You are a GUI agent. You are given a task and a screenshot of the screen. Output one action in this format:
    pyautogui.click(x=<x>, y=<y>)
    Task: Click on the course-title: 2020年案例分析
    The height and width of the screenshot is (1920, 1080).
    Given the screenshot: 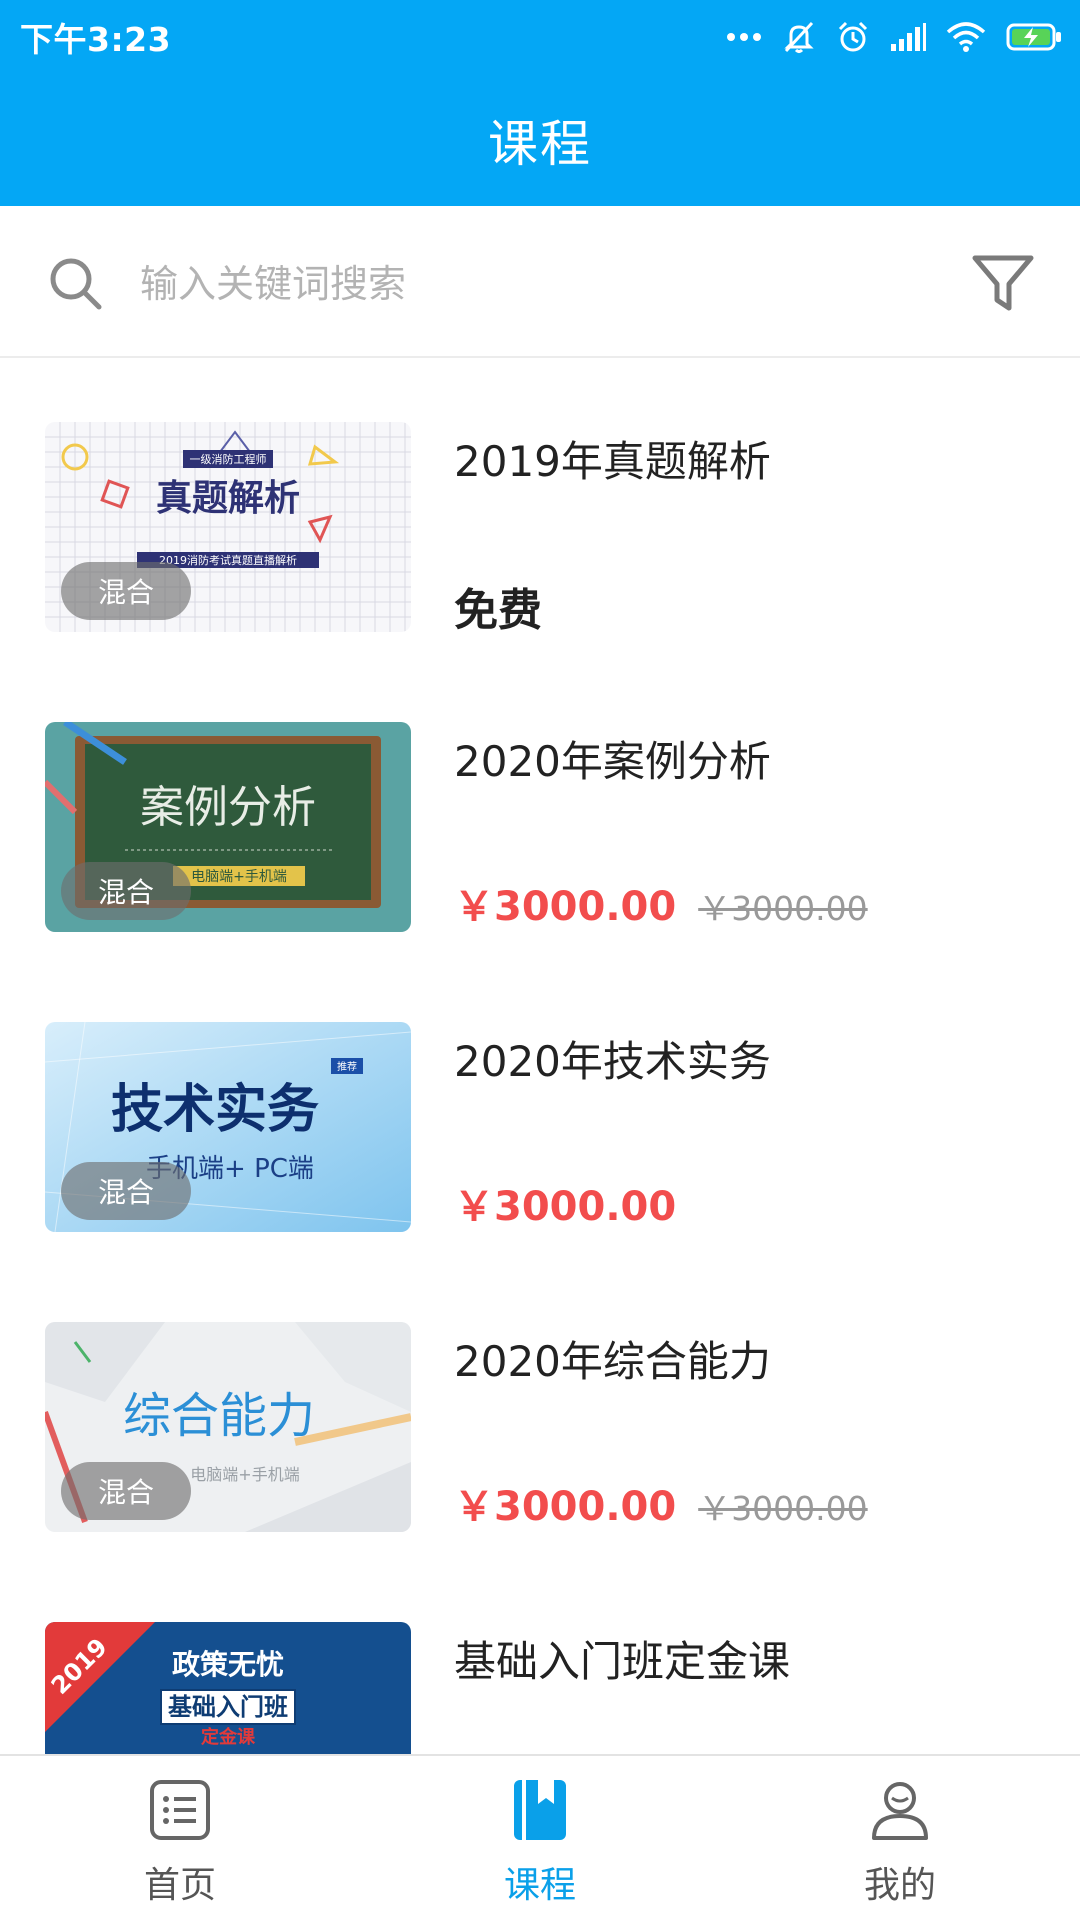 What is the action you would take?
    pyautogui.click(x=612, y=761)
    